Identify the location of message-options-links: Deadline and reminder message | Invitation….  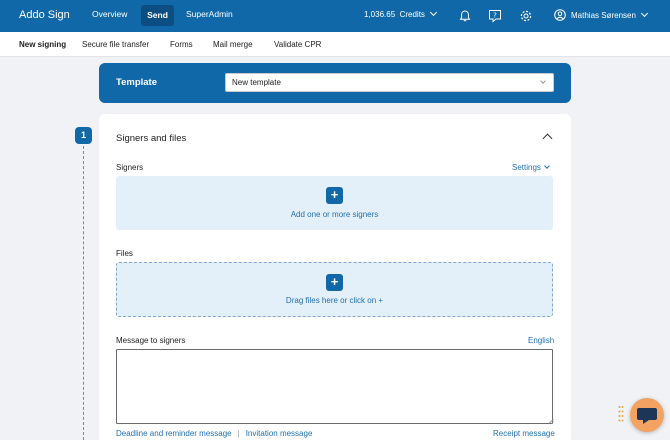
(214, 433).